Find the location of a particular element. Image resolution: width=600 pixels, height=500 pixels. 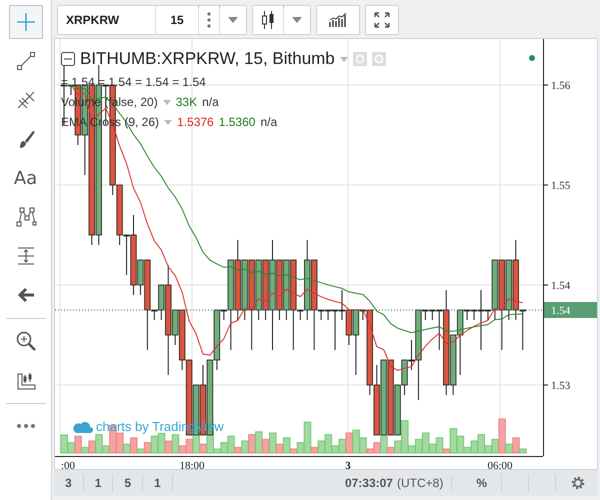

price-label: 1.56 is located at coordinates (560, 86).